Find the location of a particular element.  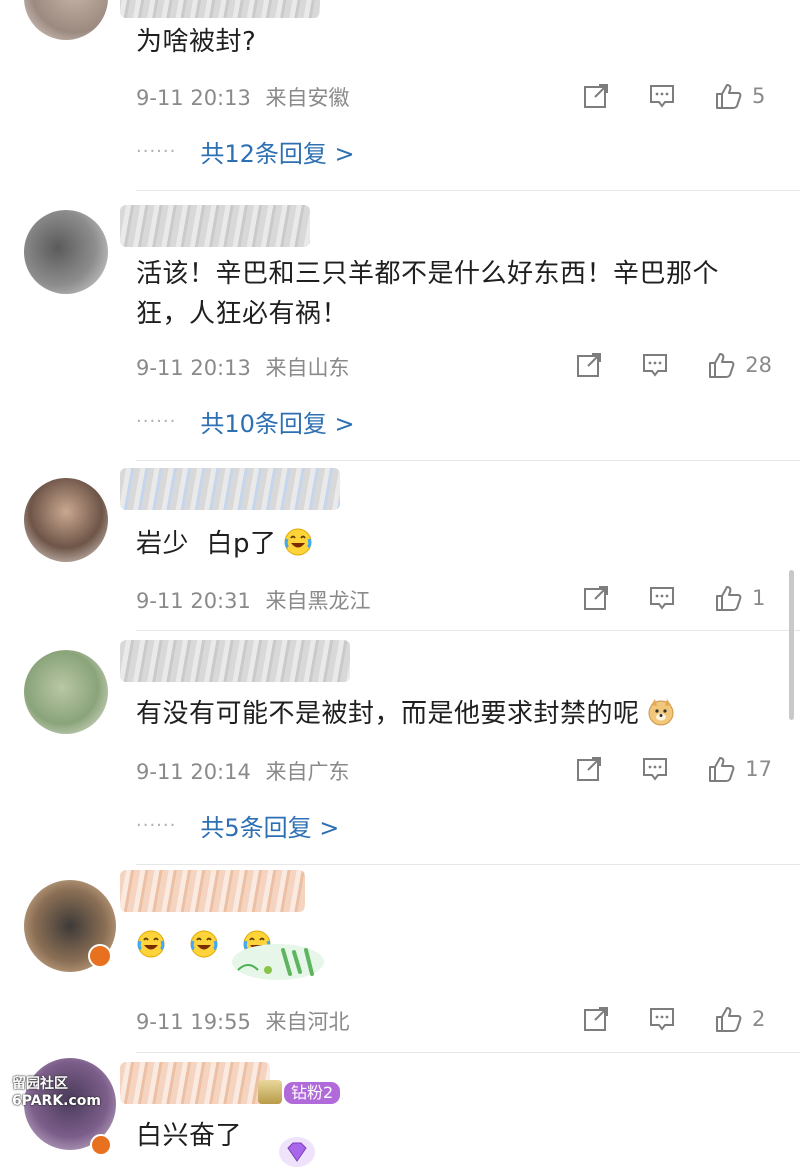

comment-meta: 9-11 20:13 来自安徽 is located at coordinates (243, 97).